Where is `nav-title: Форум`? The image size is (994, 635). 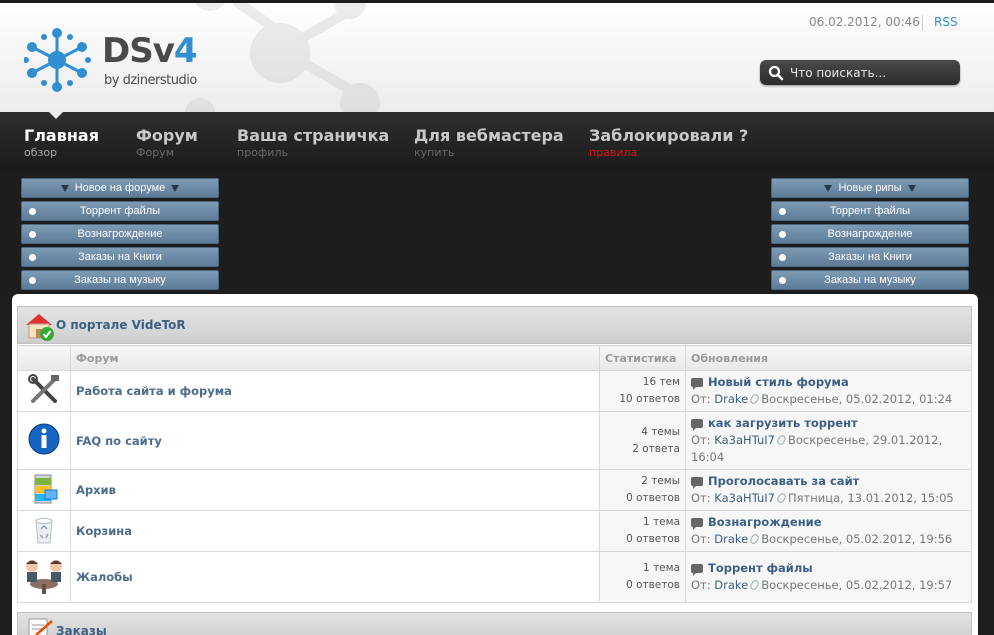
nav-title: Форум is located at coordinates (167, 135).